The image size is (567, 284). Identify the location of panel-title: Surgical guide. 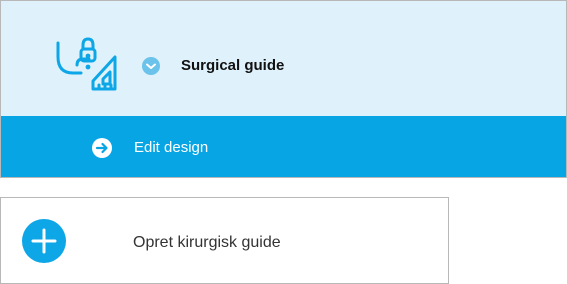
(233, 65).